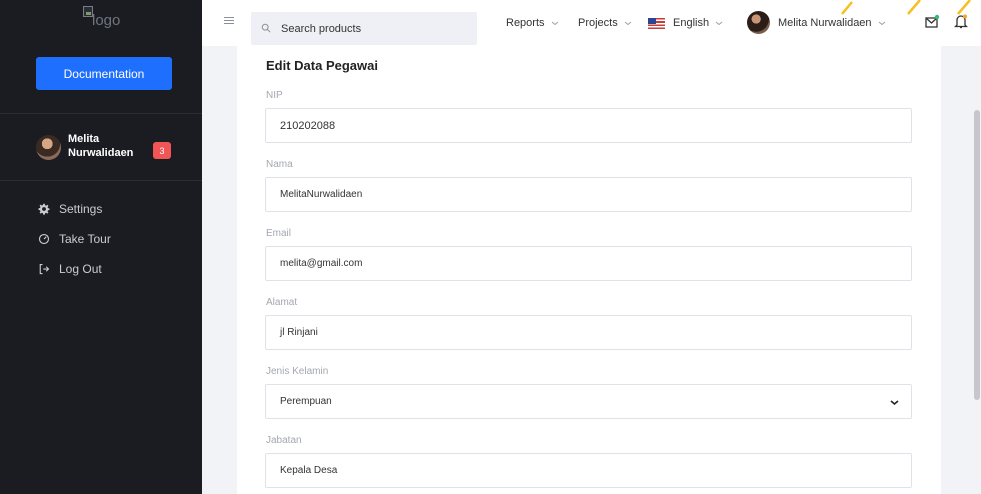 Image resolution: width=981 pixels, height=494 pixels. I want to click on alamat-field: jl Rinjani, so click(588, 332).